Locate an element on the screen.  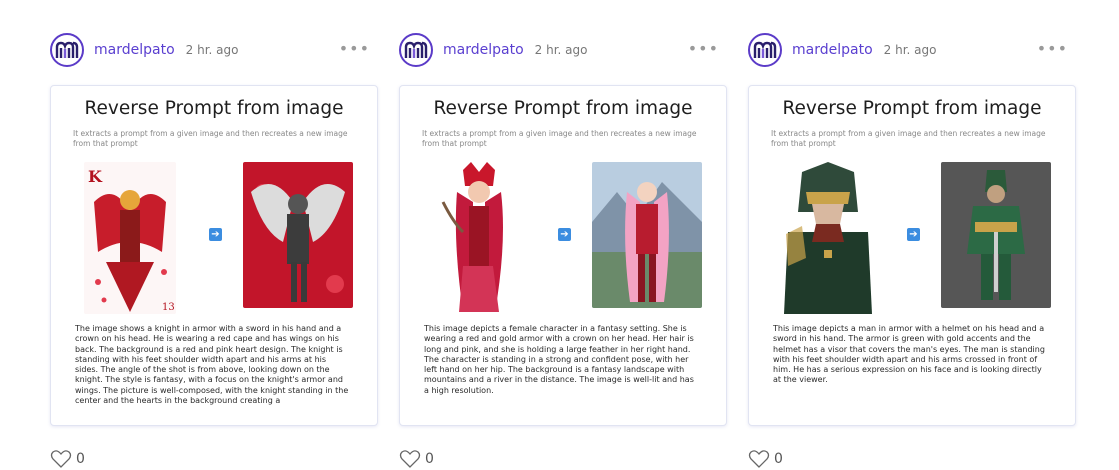
image-comparison: K 13 ➔ is located at coordinates (214, 238).